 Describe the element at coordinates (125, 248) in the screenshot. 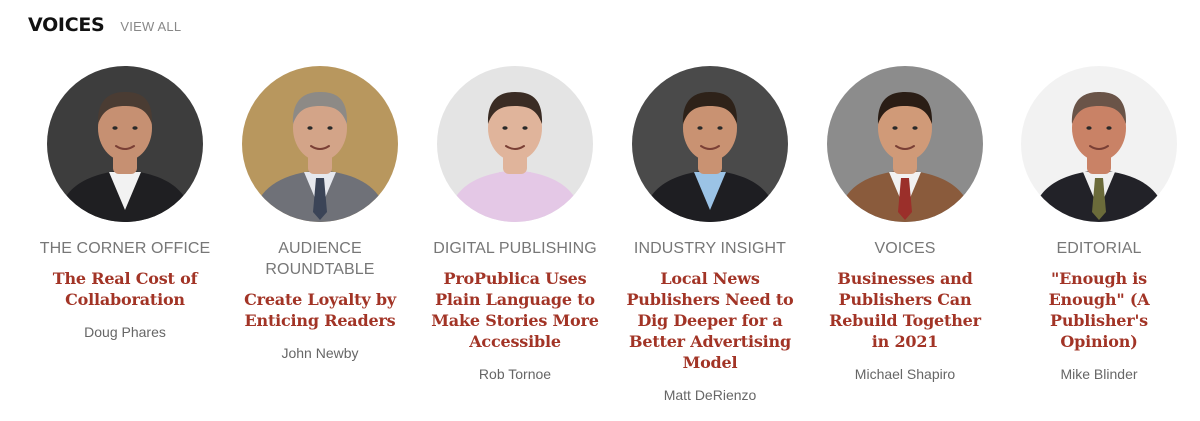

I see `card-category: THE CORNER OFFICE` at that location.